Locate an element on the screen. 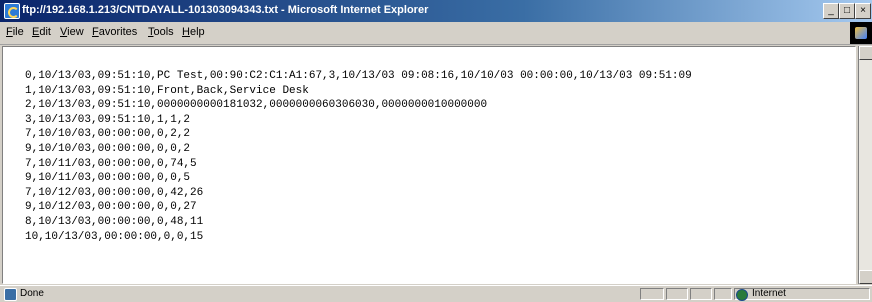 The width and height of the screenshot is (872, 302). menu-tools: Tools is located at coordinates (161, 32).